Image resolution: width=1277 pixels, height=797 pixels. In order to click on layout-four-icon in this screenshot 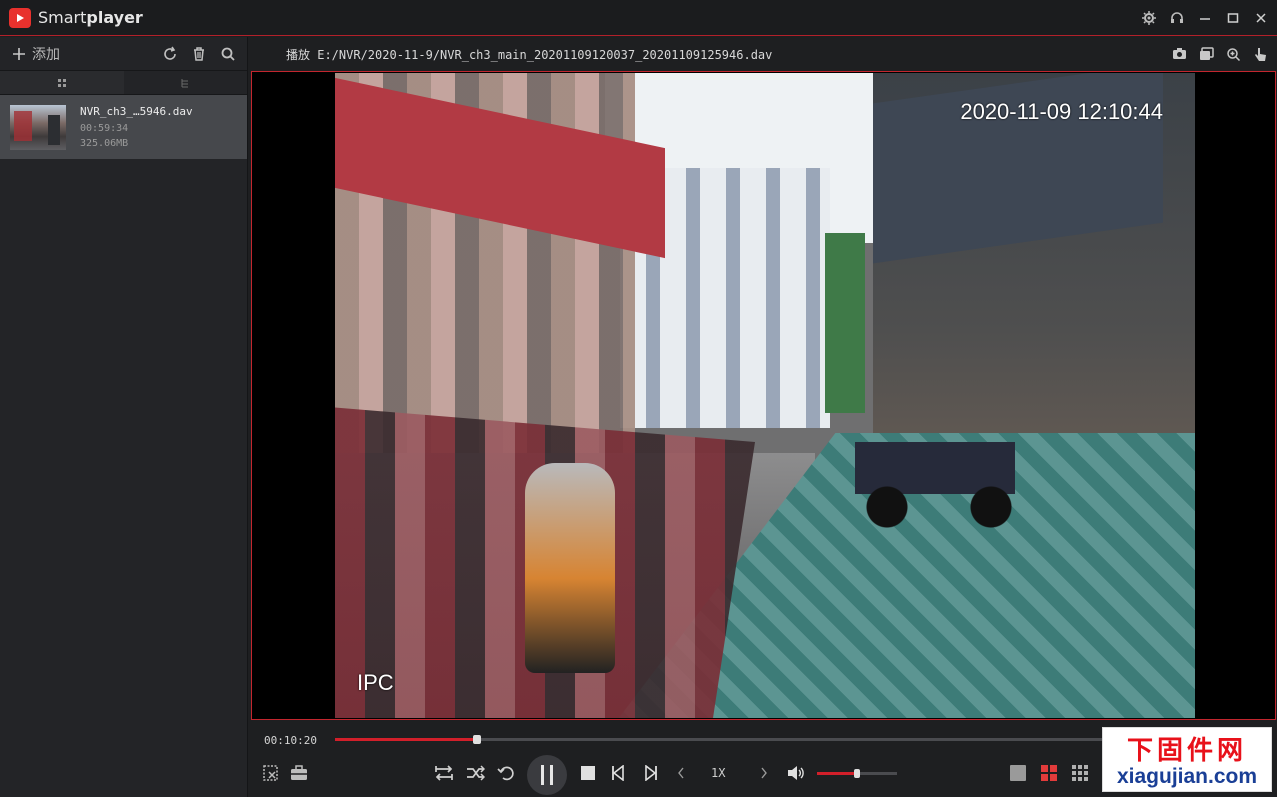, I will do `click(1049, 773)`.